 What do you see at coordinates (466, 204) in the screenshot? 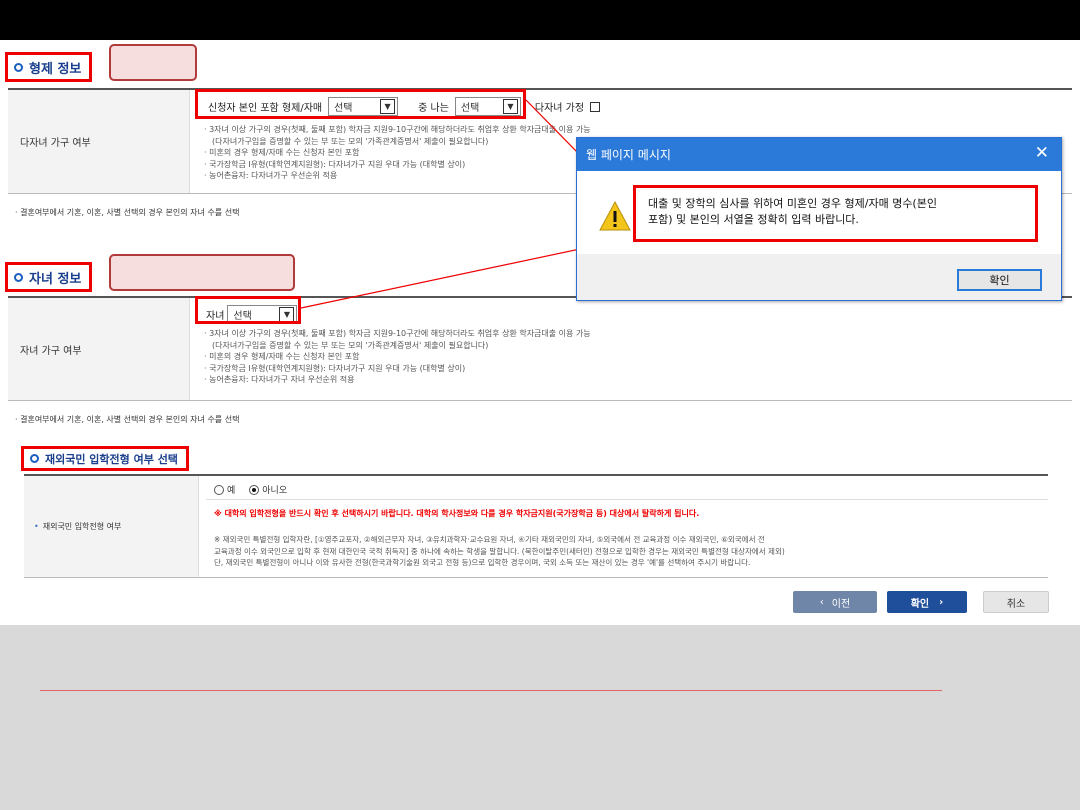
I see `annotation-arrows` at bounding box center [466, 204].